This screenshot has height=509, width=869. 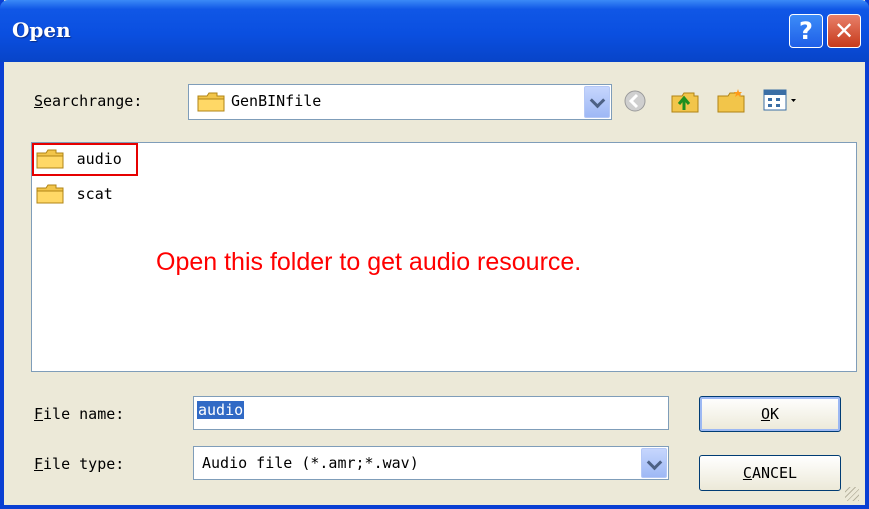 I want to click on cancel-button: CANCEL, so click(x=770, y=473).